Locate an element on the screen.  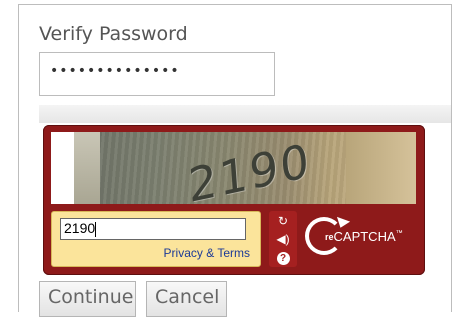
captcha-photo-edge is located at coordinates (87, 168).